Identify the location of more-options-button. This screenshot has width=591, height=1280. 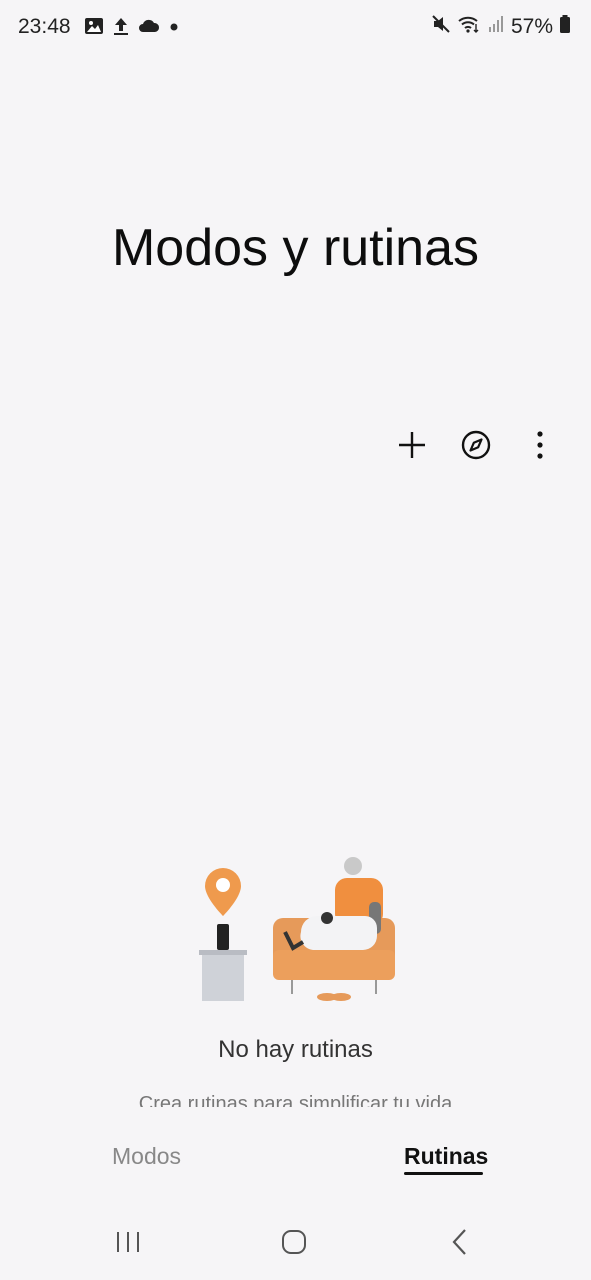
(540, 447).